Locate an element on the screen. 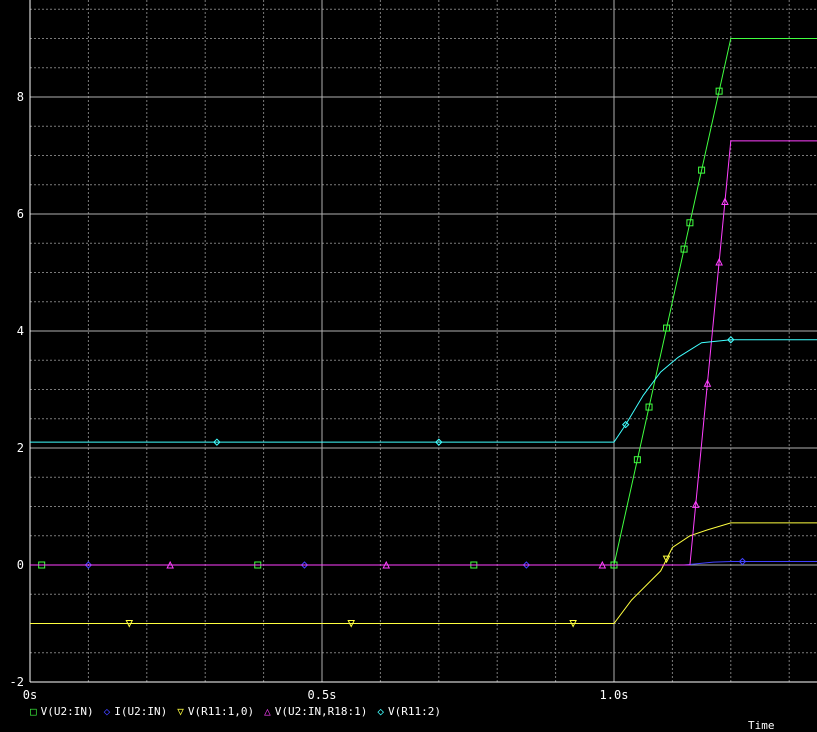 Image resolution: width=817 pixels, height=732 pixels. legend-item: □ V(U2:IN) is located at coordinates (62, 711).